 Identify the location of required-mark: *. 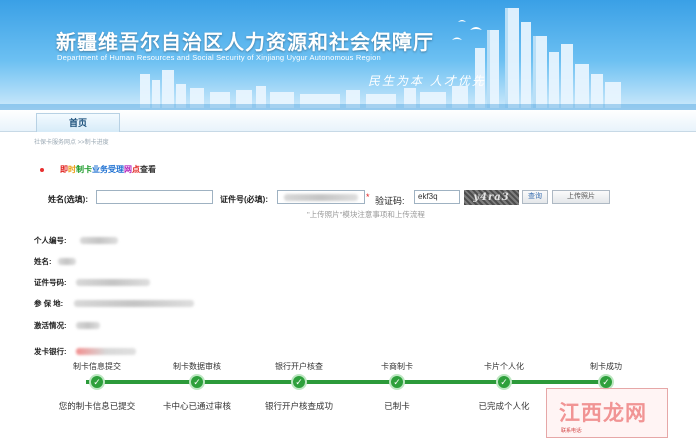
(368, 197).